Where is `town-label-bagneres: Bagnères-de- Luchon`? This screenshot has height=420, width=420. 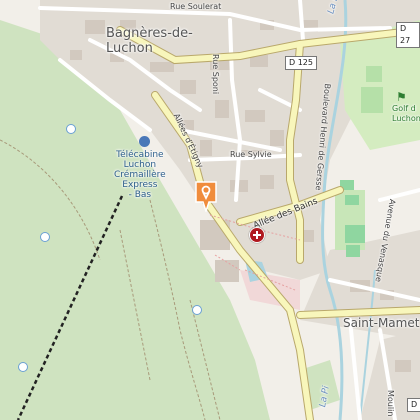 town-label-bagneres: Bagnères-de- Luchon is located at coordinates (149, 41).